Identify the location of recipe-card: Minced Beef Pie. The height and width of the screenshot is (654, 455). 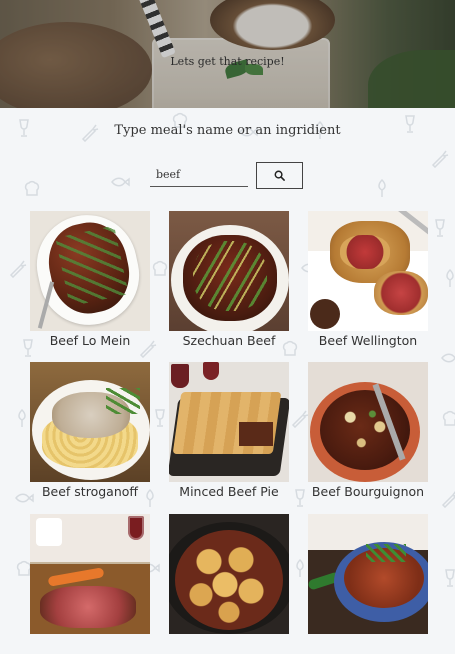
(229, 432).